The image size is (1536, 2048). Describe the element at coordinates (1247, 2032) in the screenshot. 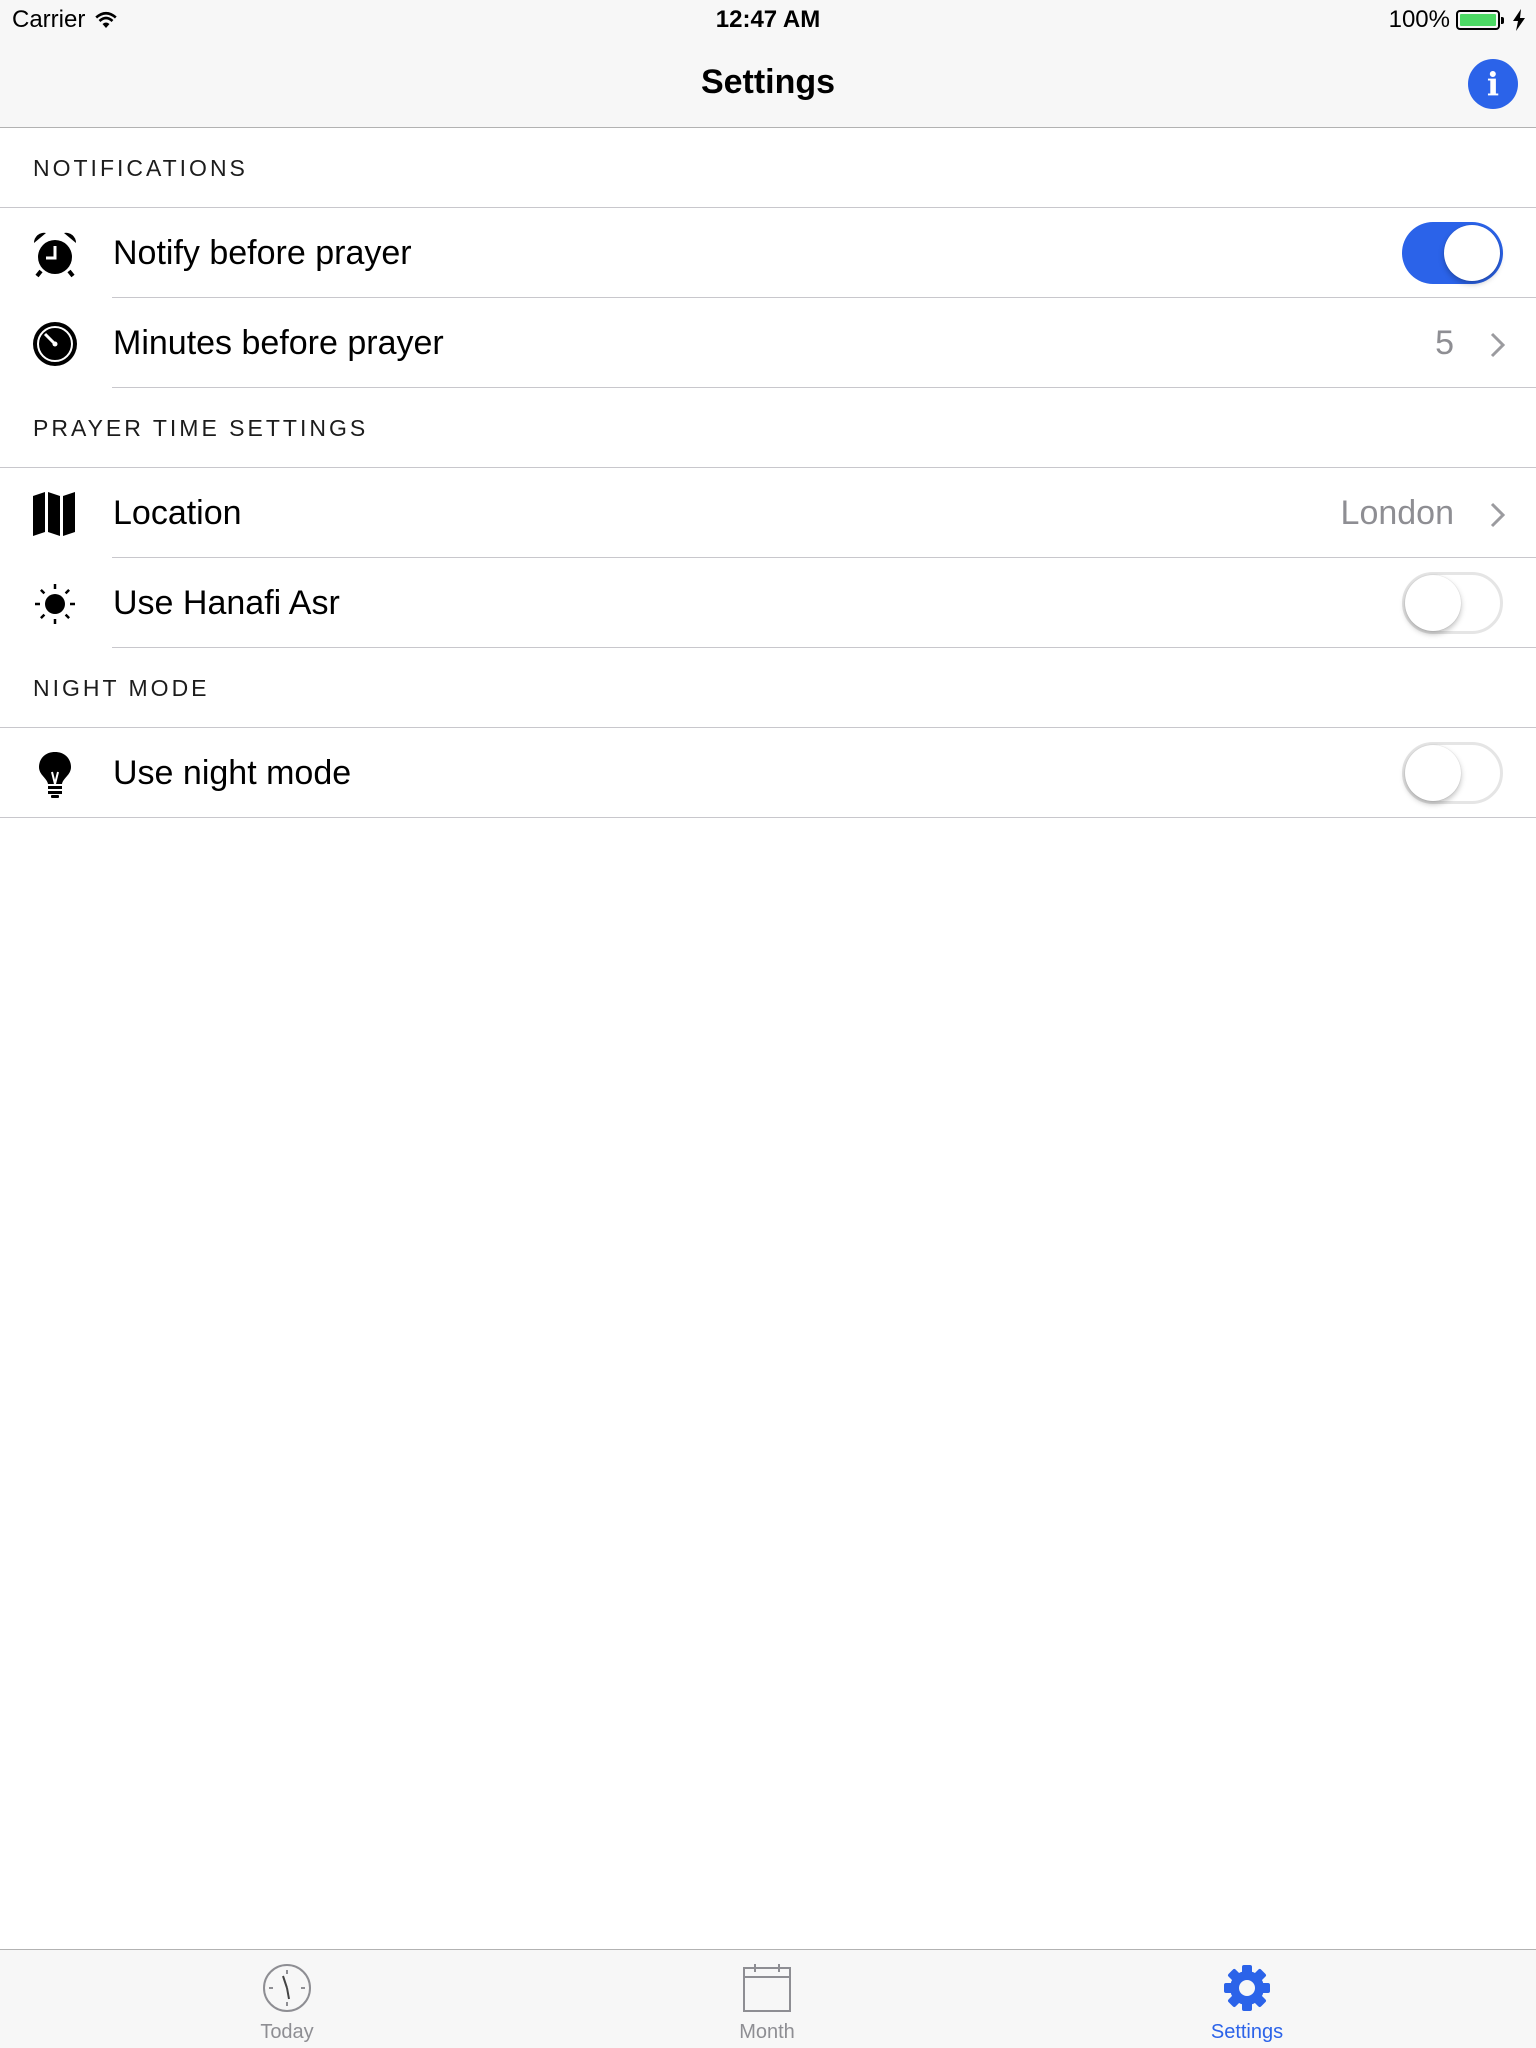

I see `tab-label: Settings` at that location.